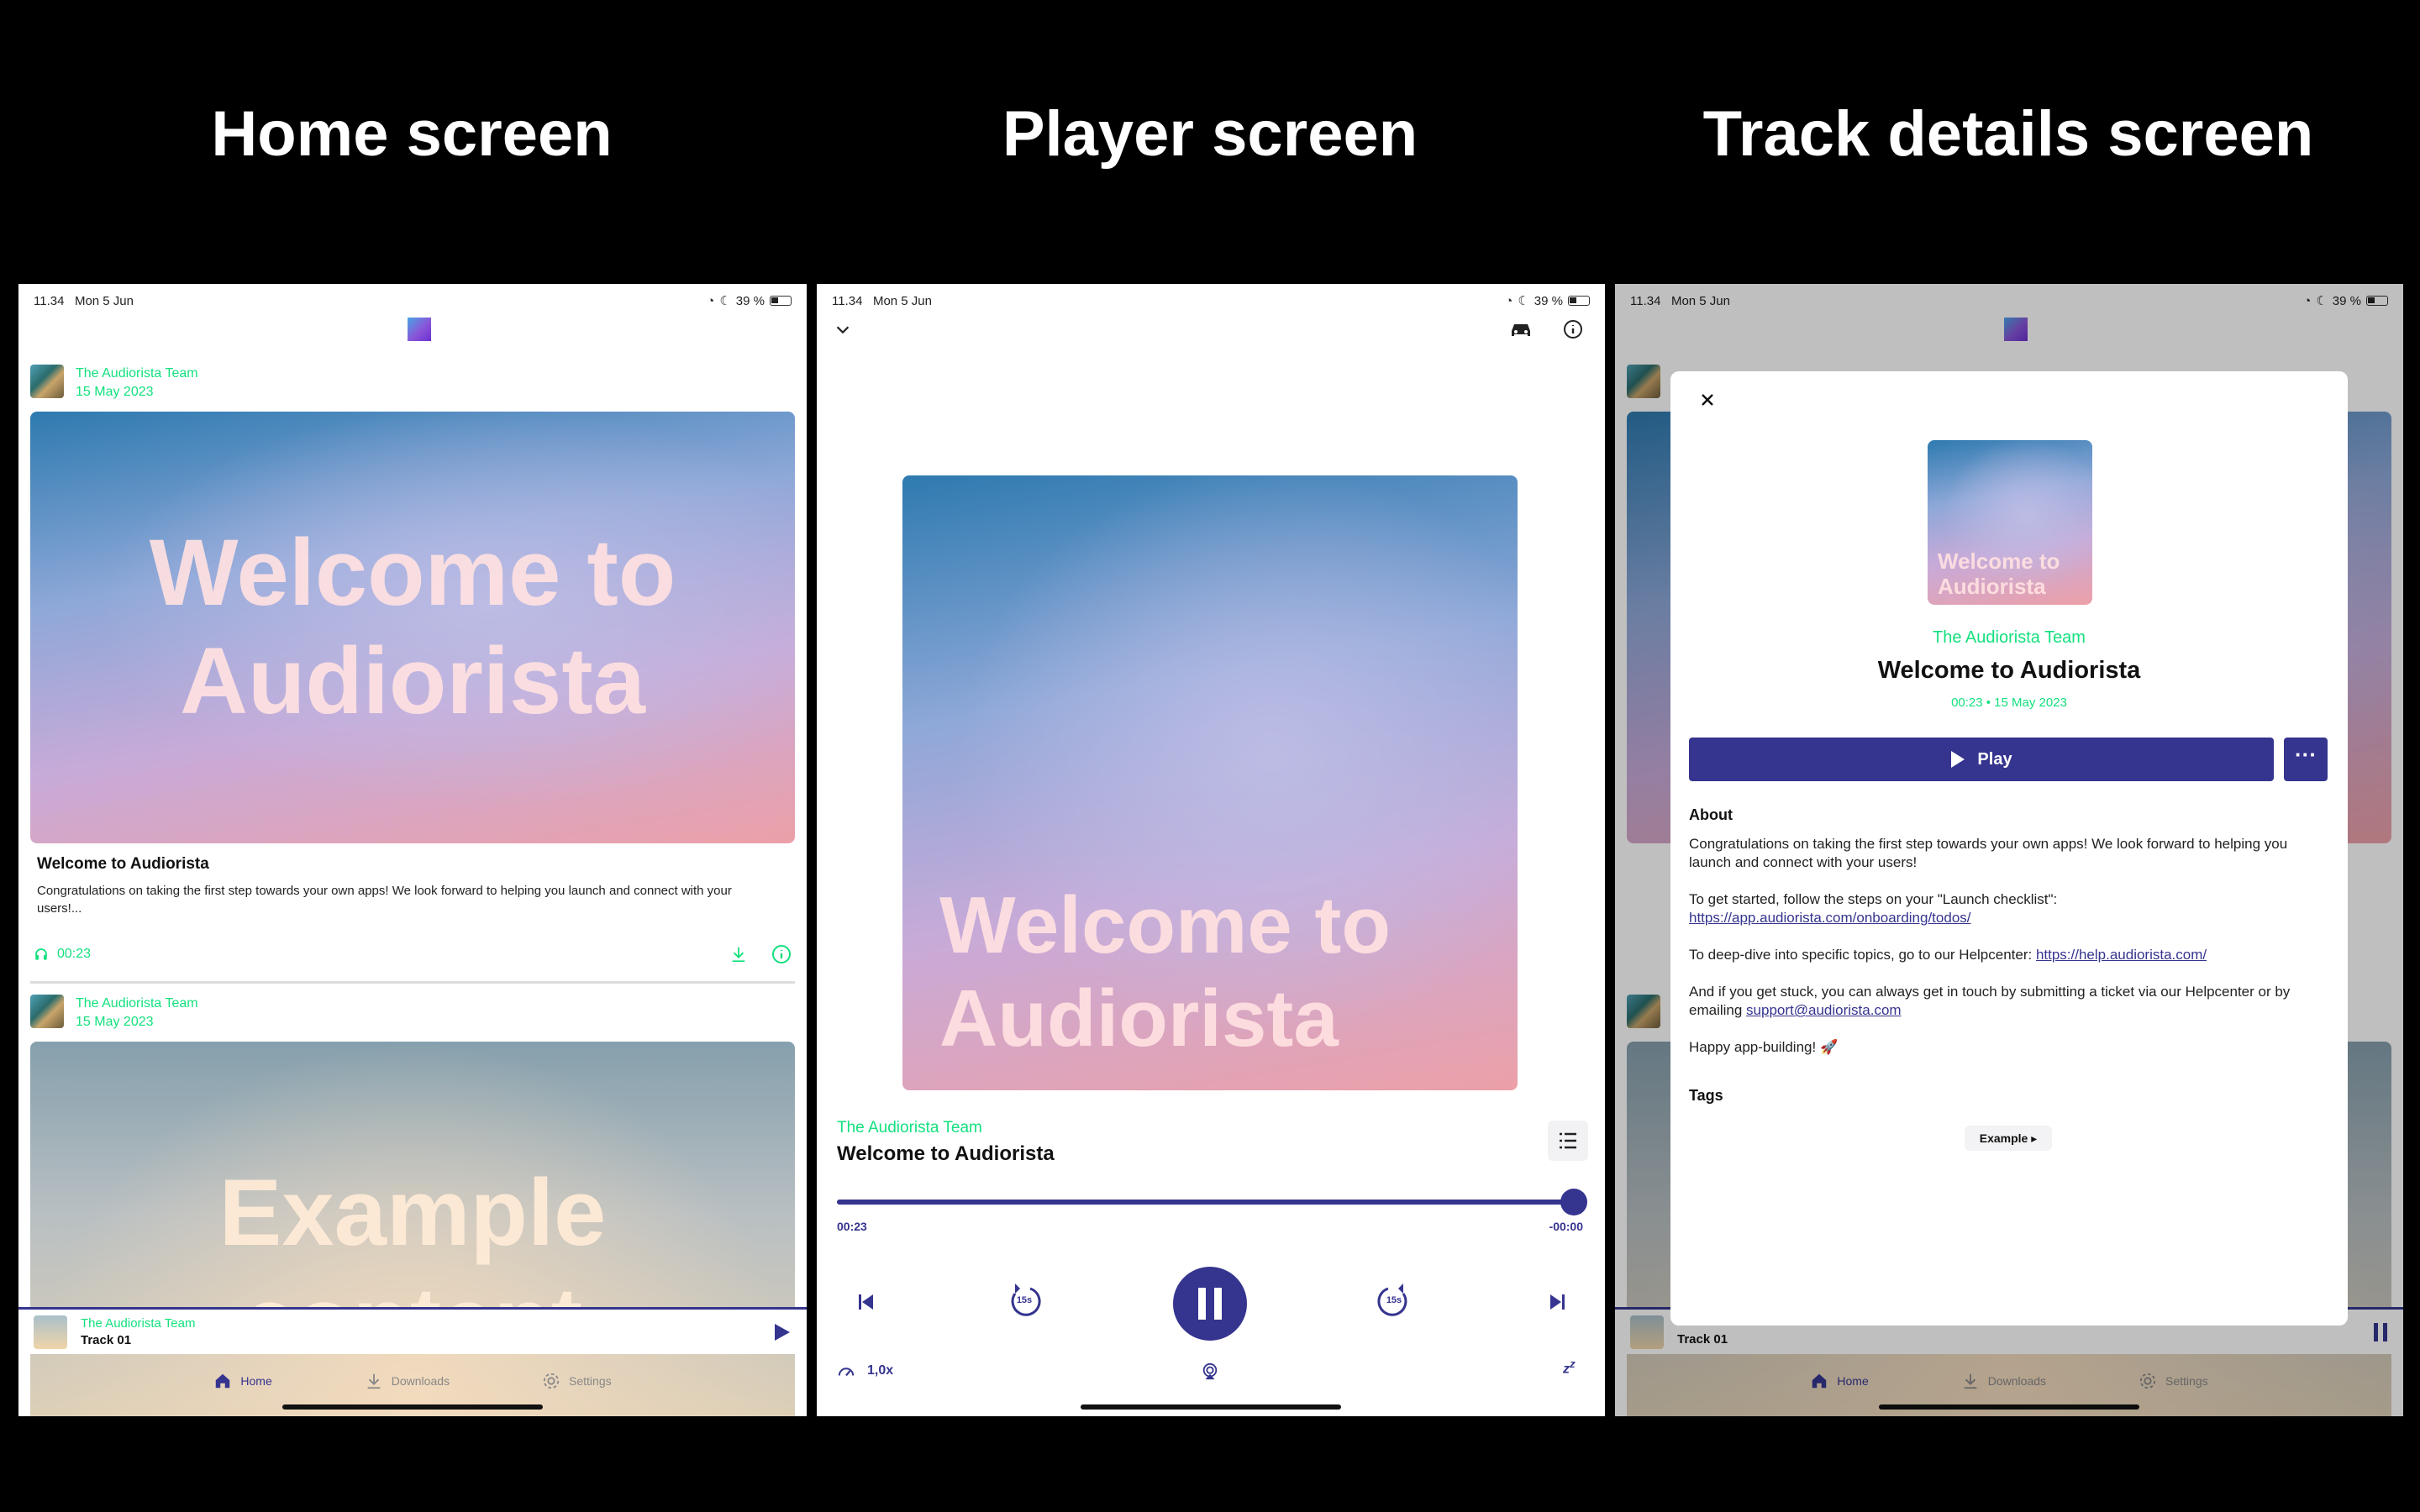 The image size is (2420, 1512). I want to click on post-author: The Audiorista Team, so click(137, 373).